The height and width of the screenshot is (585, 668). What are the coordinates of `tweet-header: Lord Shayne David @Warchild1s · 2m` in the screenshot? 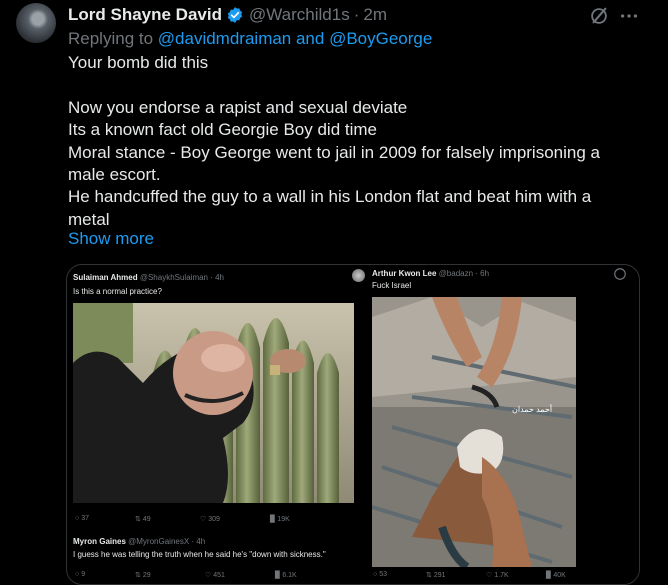 It's located at (227, 15).